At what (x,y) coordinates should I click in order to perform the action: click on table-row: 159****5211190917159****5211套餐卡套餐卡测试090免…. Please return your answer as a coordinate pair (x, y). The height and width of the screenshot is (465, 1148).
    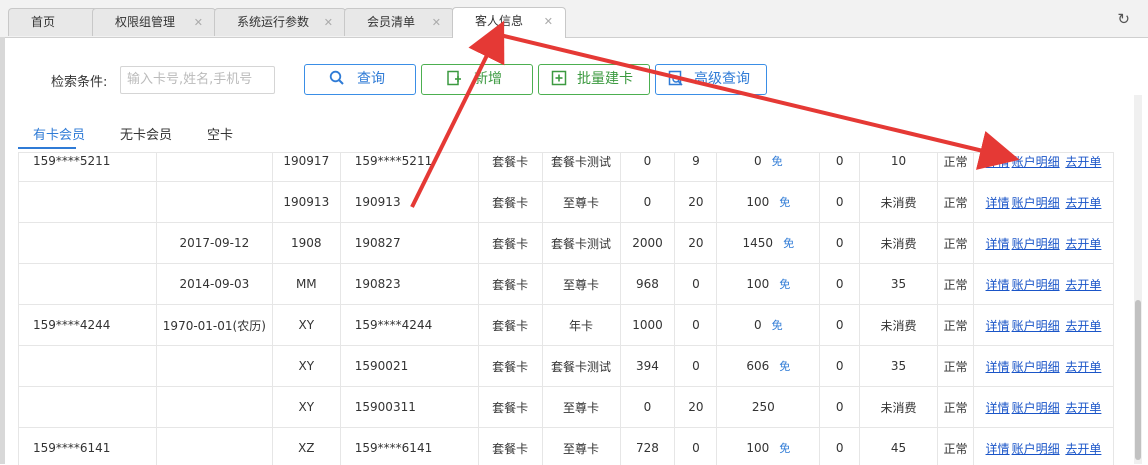
    Looking at the image, I should click on (566, 167).